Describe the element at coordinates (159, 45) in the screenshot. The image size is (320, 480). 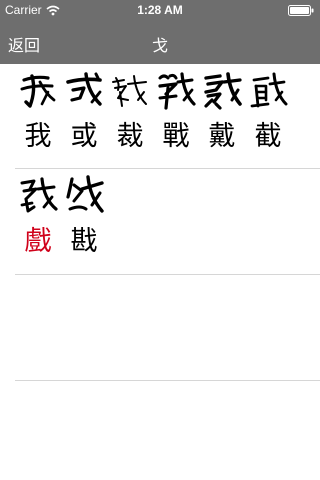
I see `page-title: 戈` at that location.